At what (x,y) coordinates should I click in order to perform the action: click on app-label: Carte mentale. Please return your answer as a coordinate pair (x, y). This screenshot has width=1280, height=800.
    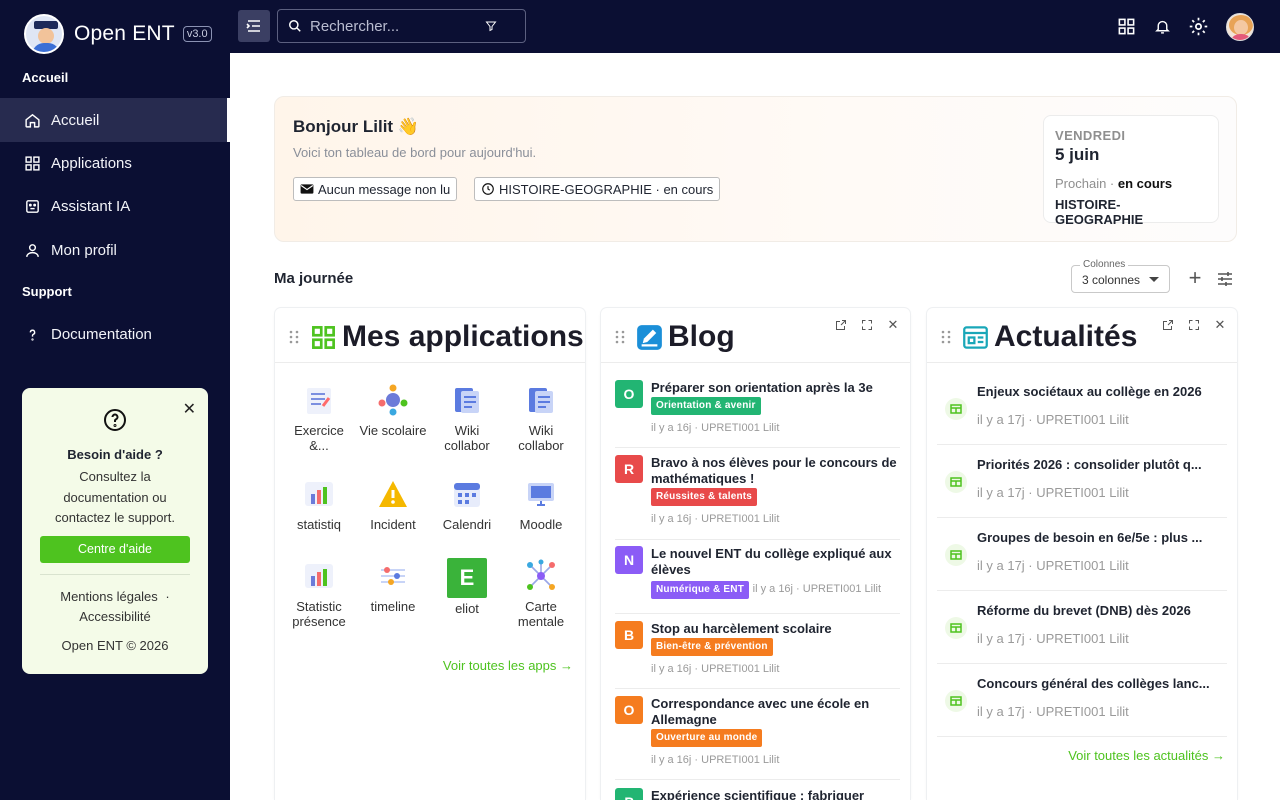
    Looking at the image, I should click on (541, 614).